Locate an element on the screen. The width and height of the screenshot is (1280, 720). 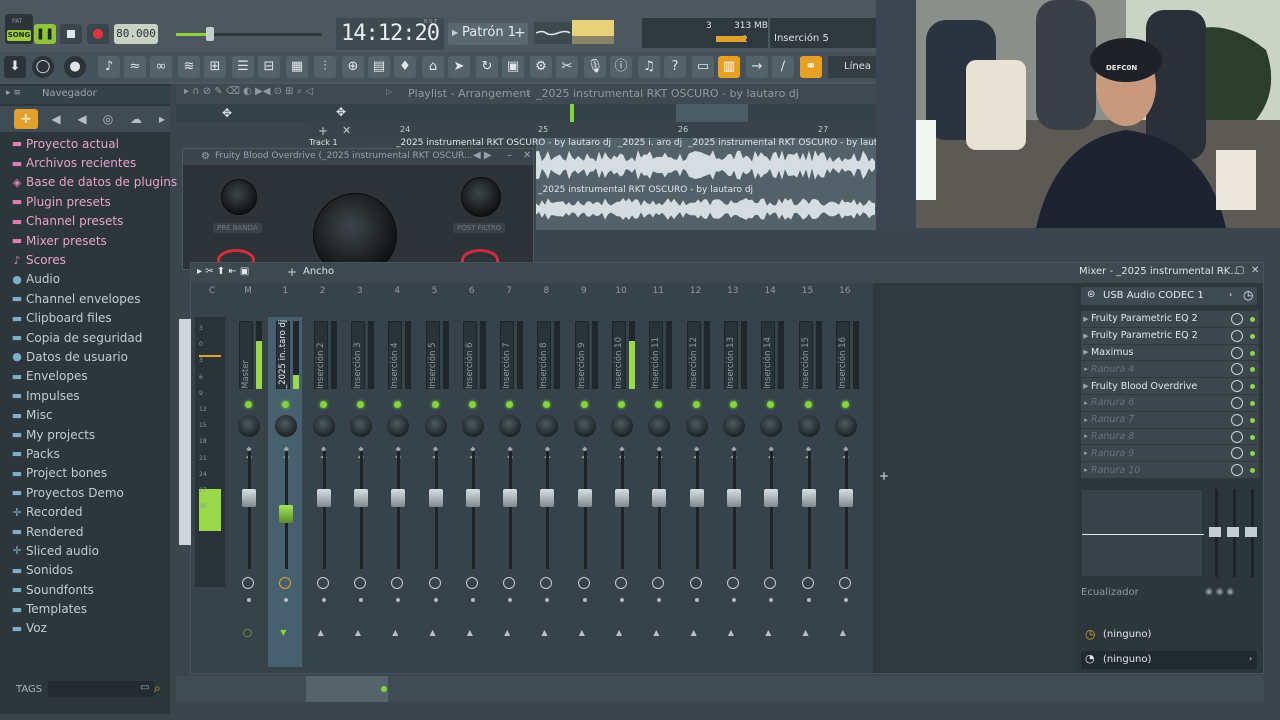
browser-item: ◈ Base de datos de plugins is located at coordinates (93, 182).